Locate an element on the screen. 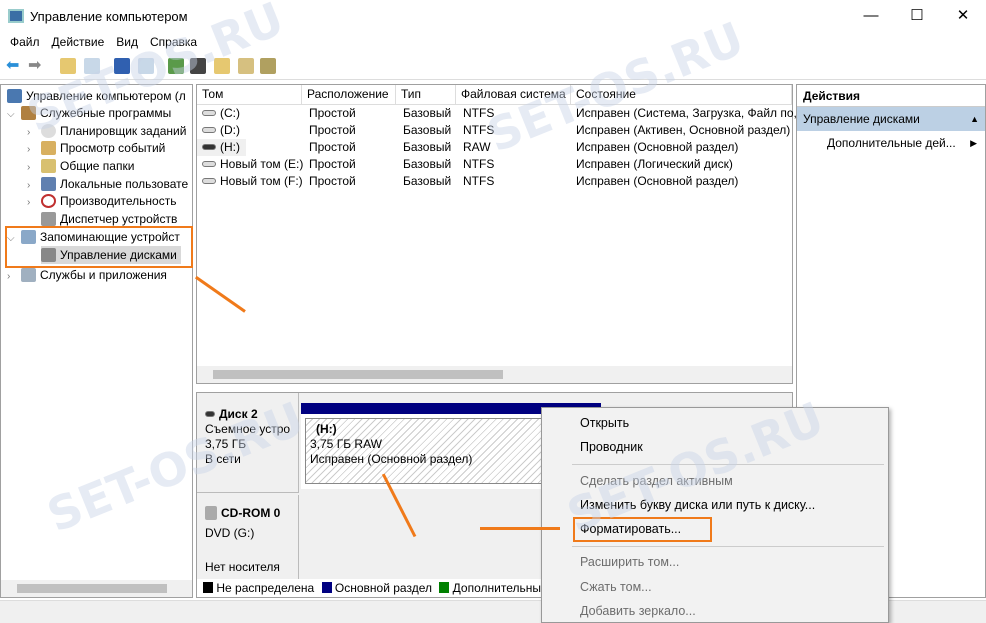 This screenshot has height=623, width=986. cell-status: Исправен (Основной раздел) is located at coordinates (657, 181).